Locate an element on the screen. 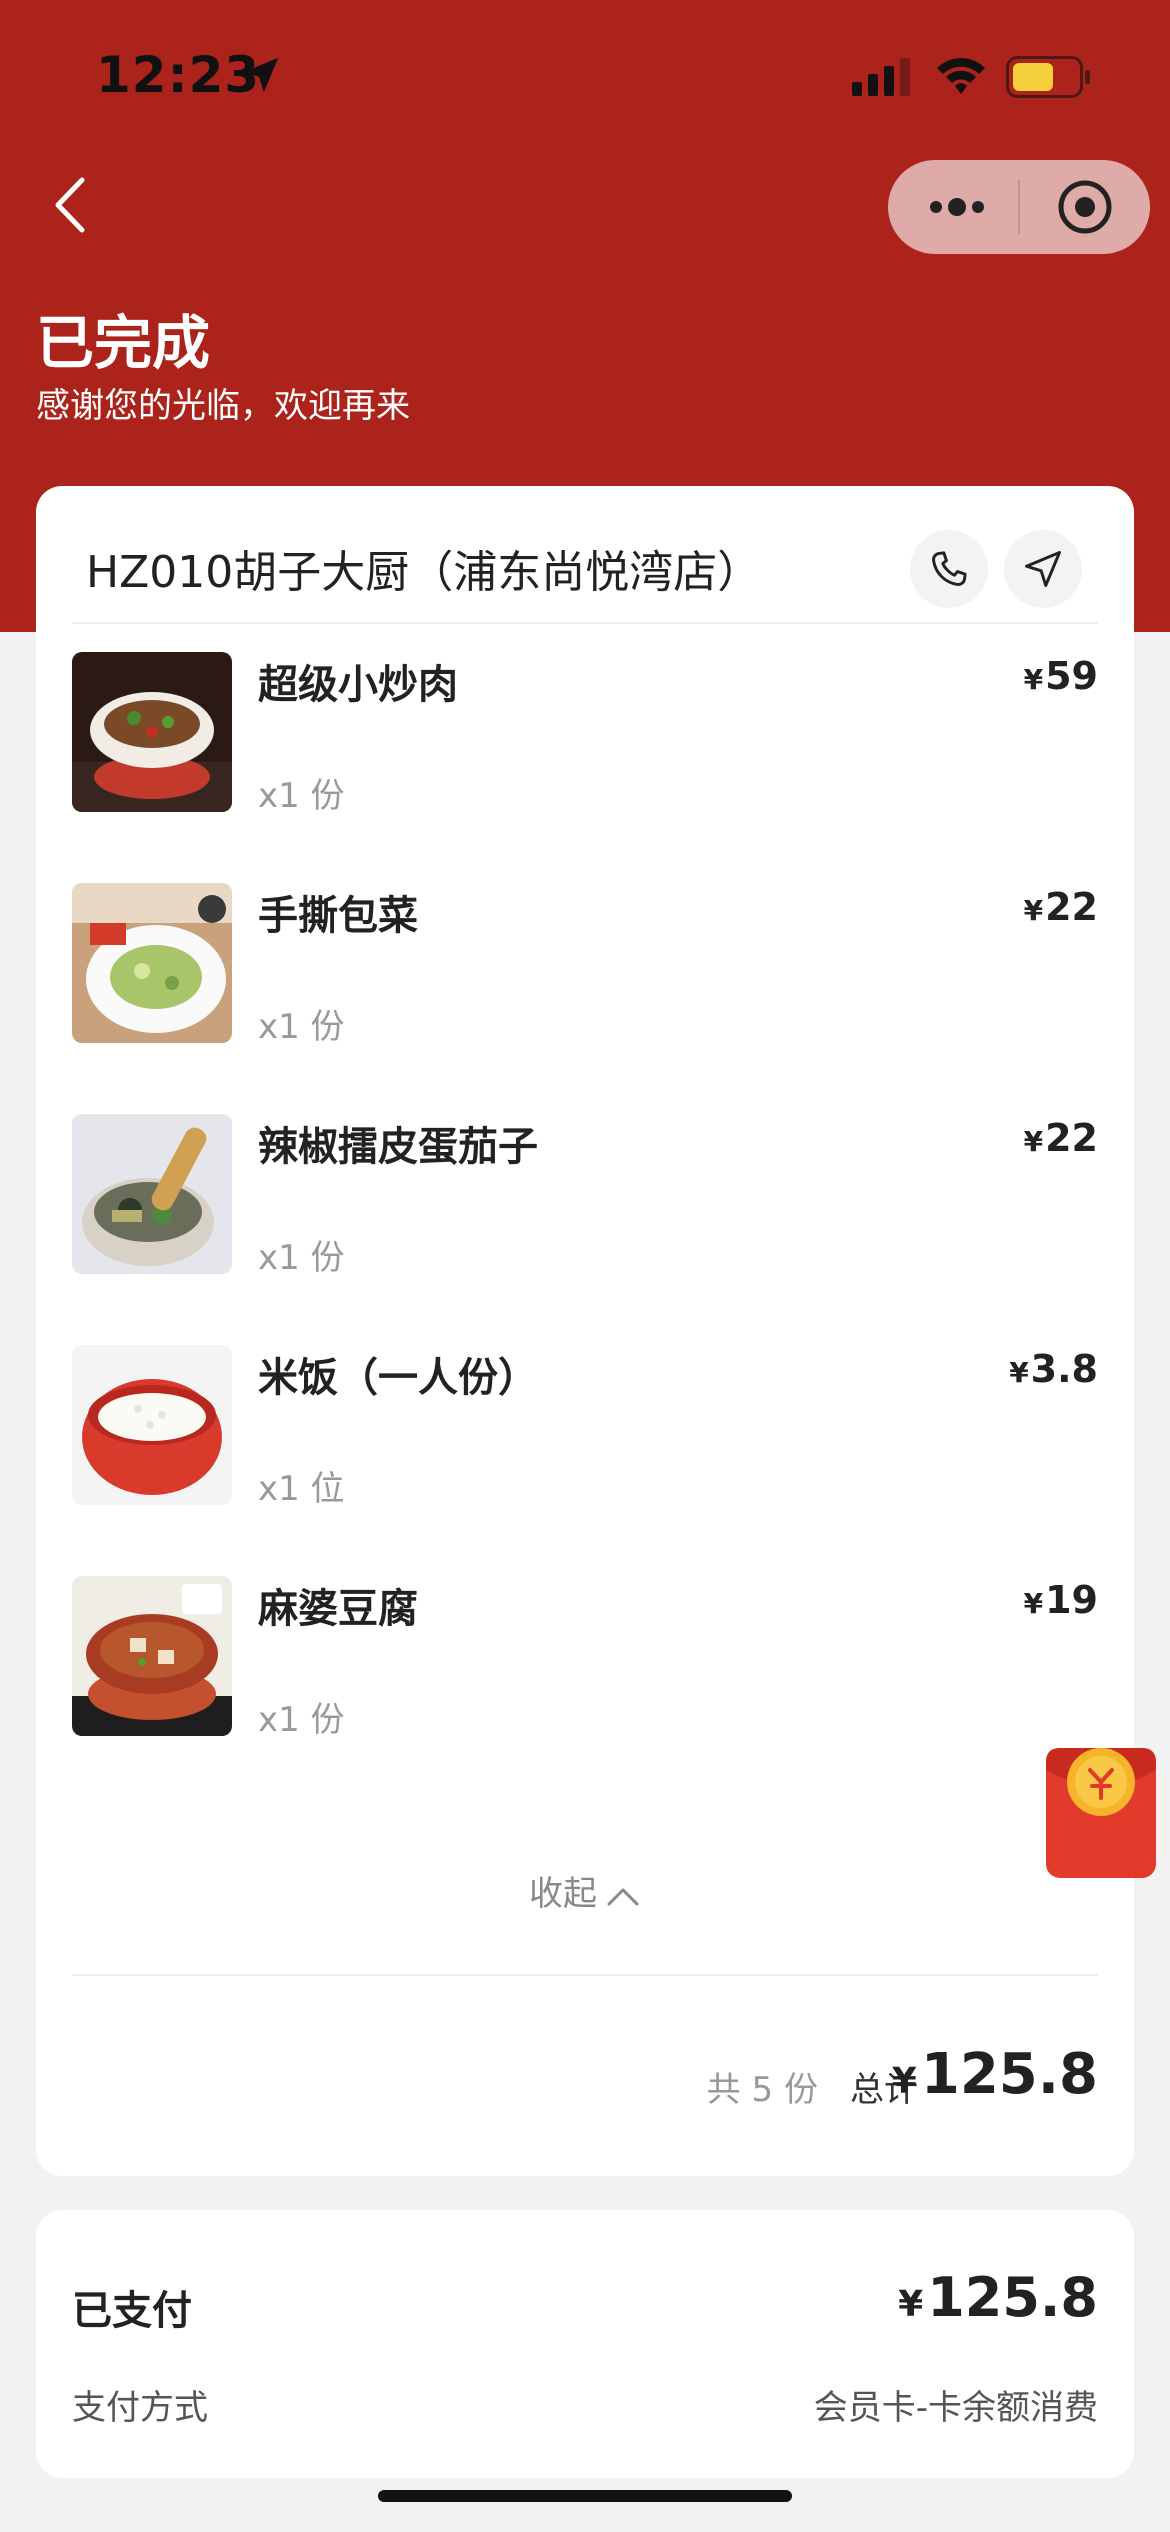  more-options-icon is located at coordinates (957, 207).